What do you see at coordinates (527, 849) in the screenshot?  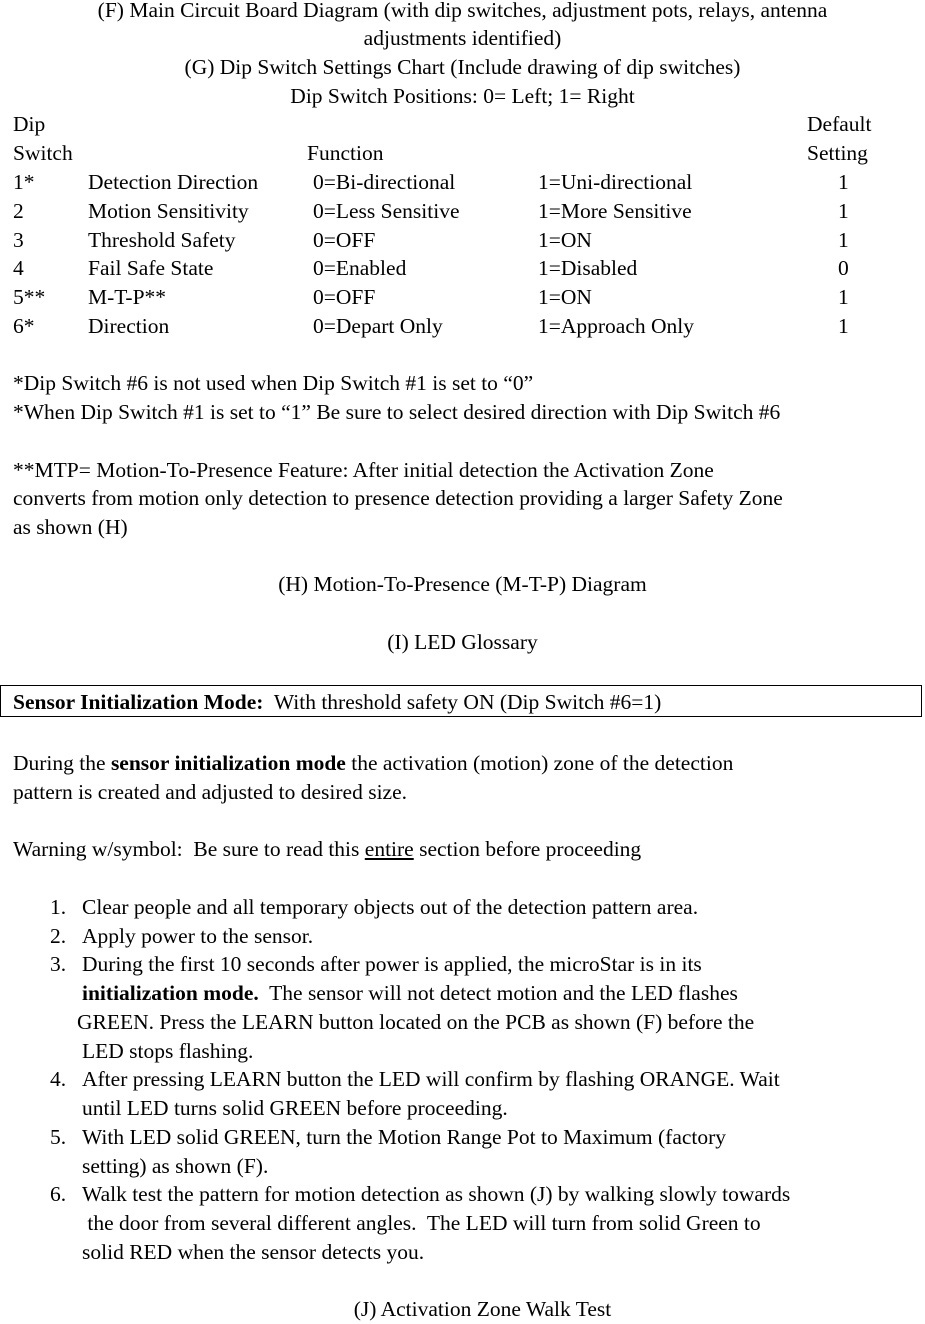 I see `warning-post: section before proceeding` at bounding box center [527, 849].